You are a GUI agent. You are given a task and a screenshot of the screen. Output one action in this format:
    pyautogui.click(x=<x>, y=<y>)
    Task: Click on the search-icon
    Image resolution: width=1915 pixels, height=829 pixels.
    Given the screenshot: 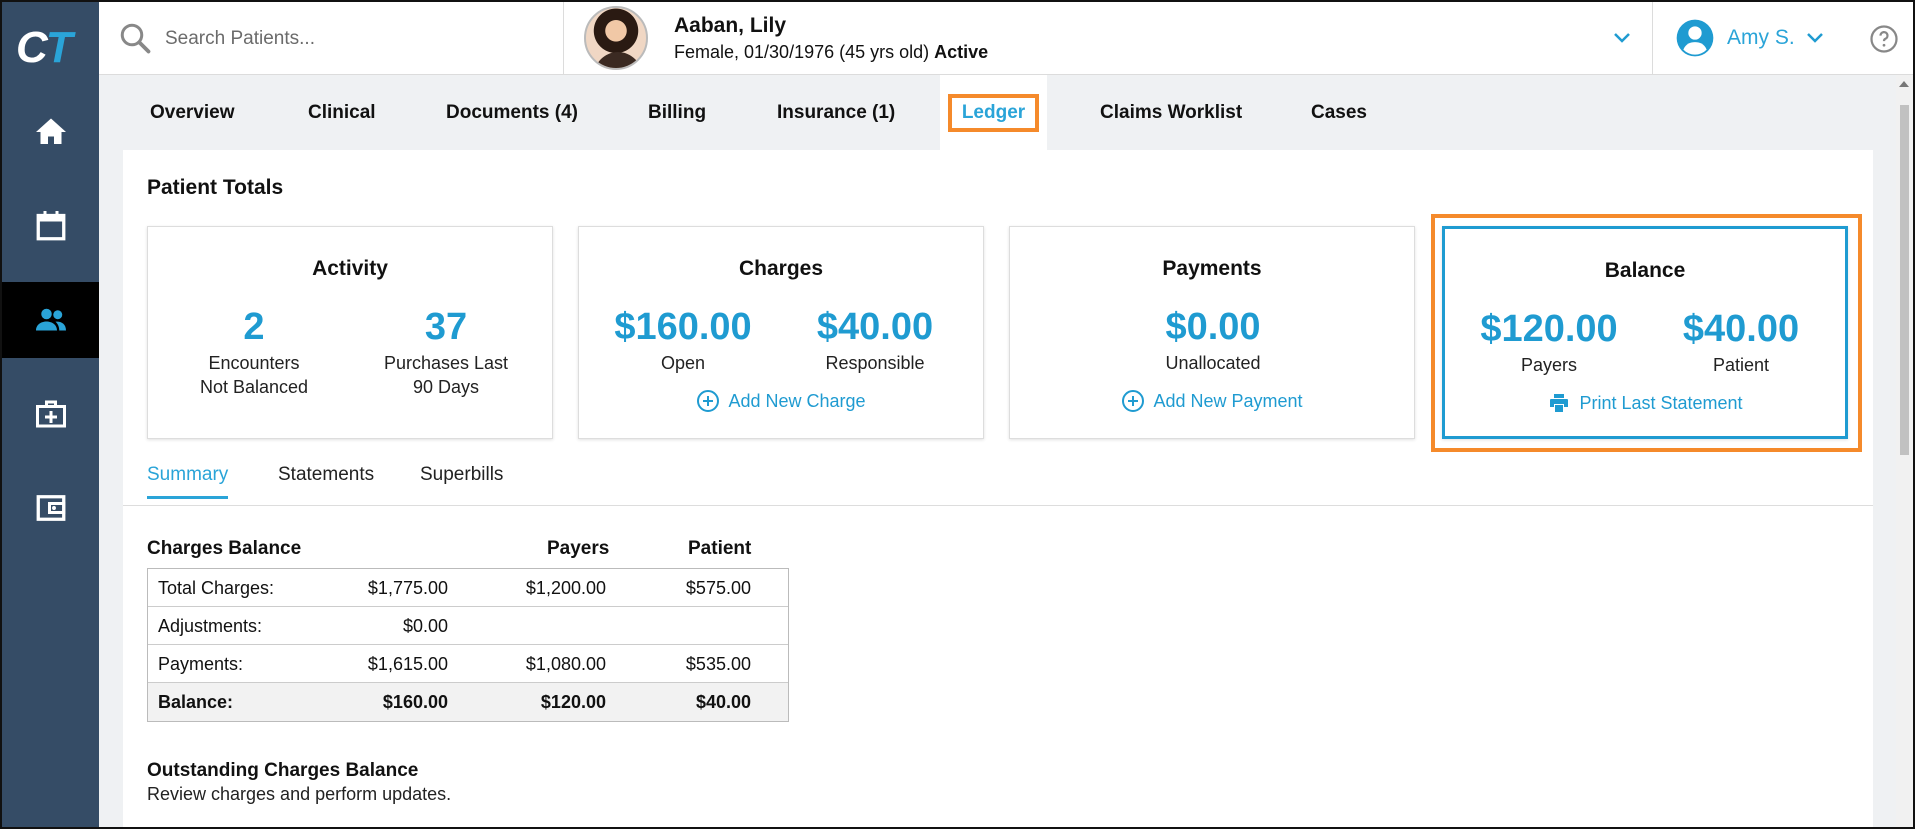 What is the action you would take?
    pyautogui.click(x=135, y=38)
    